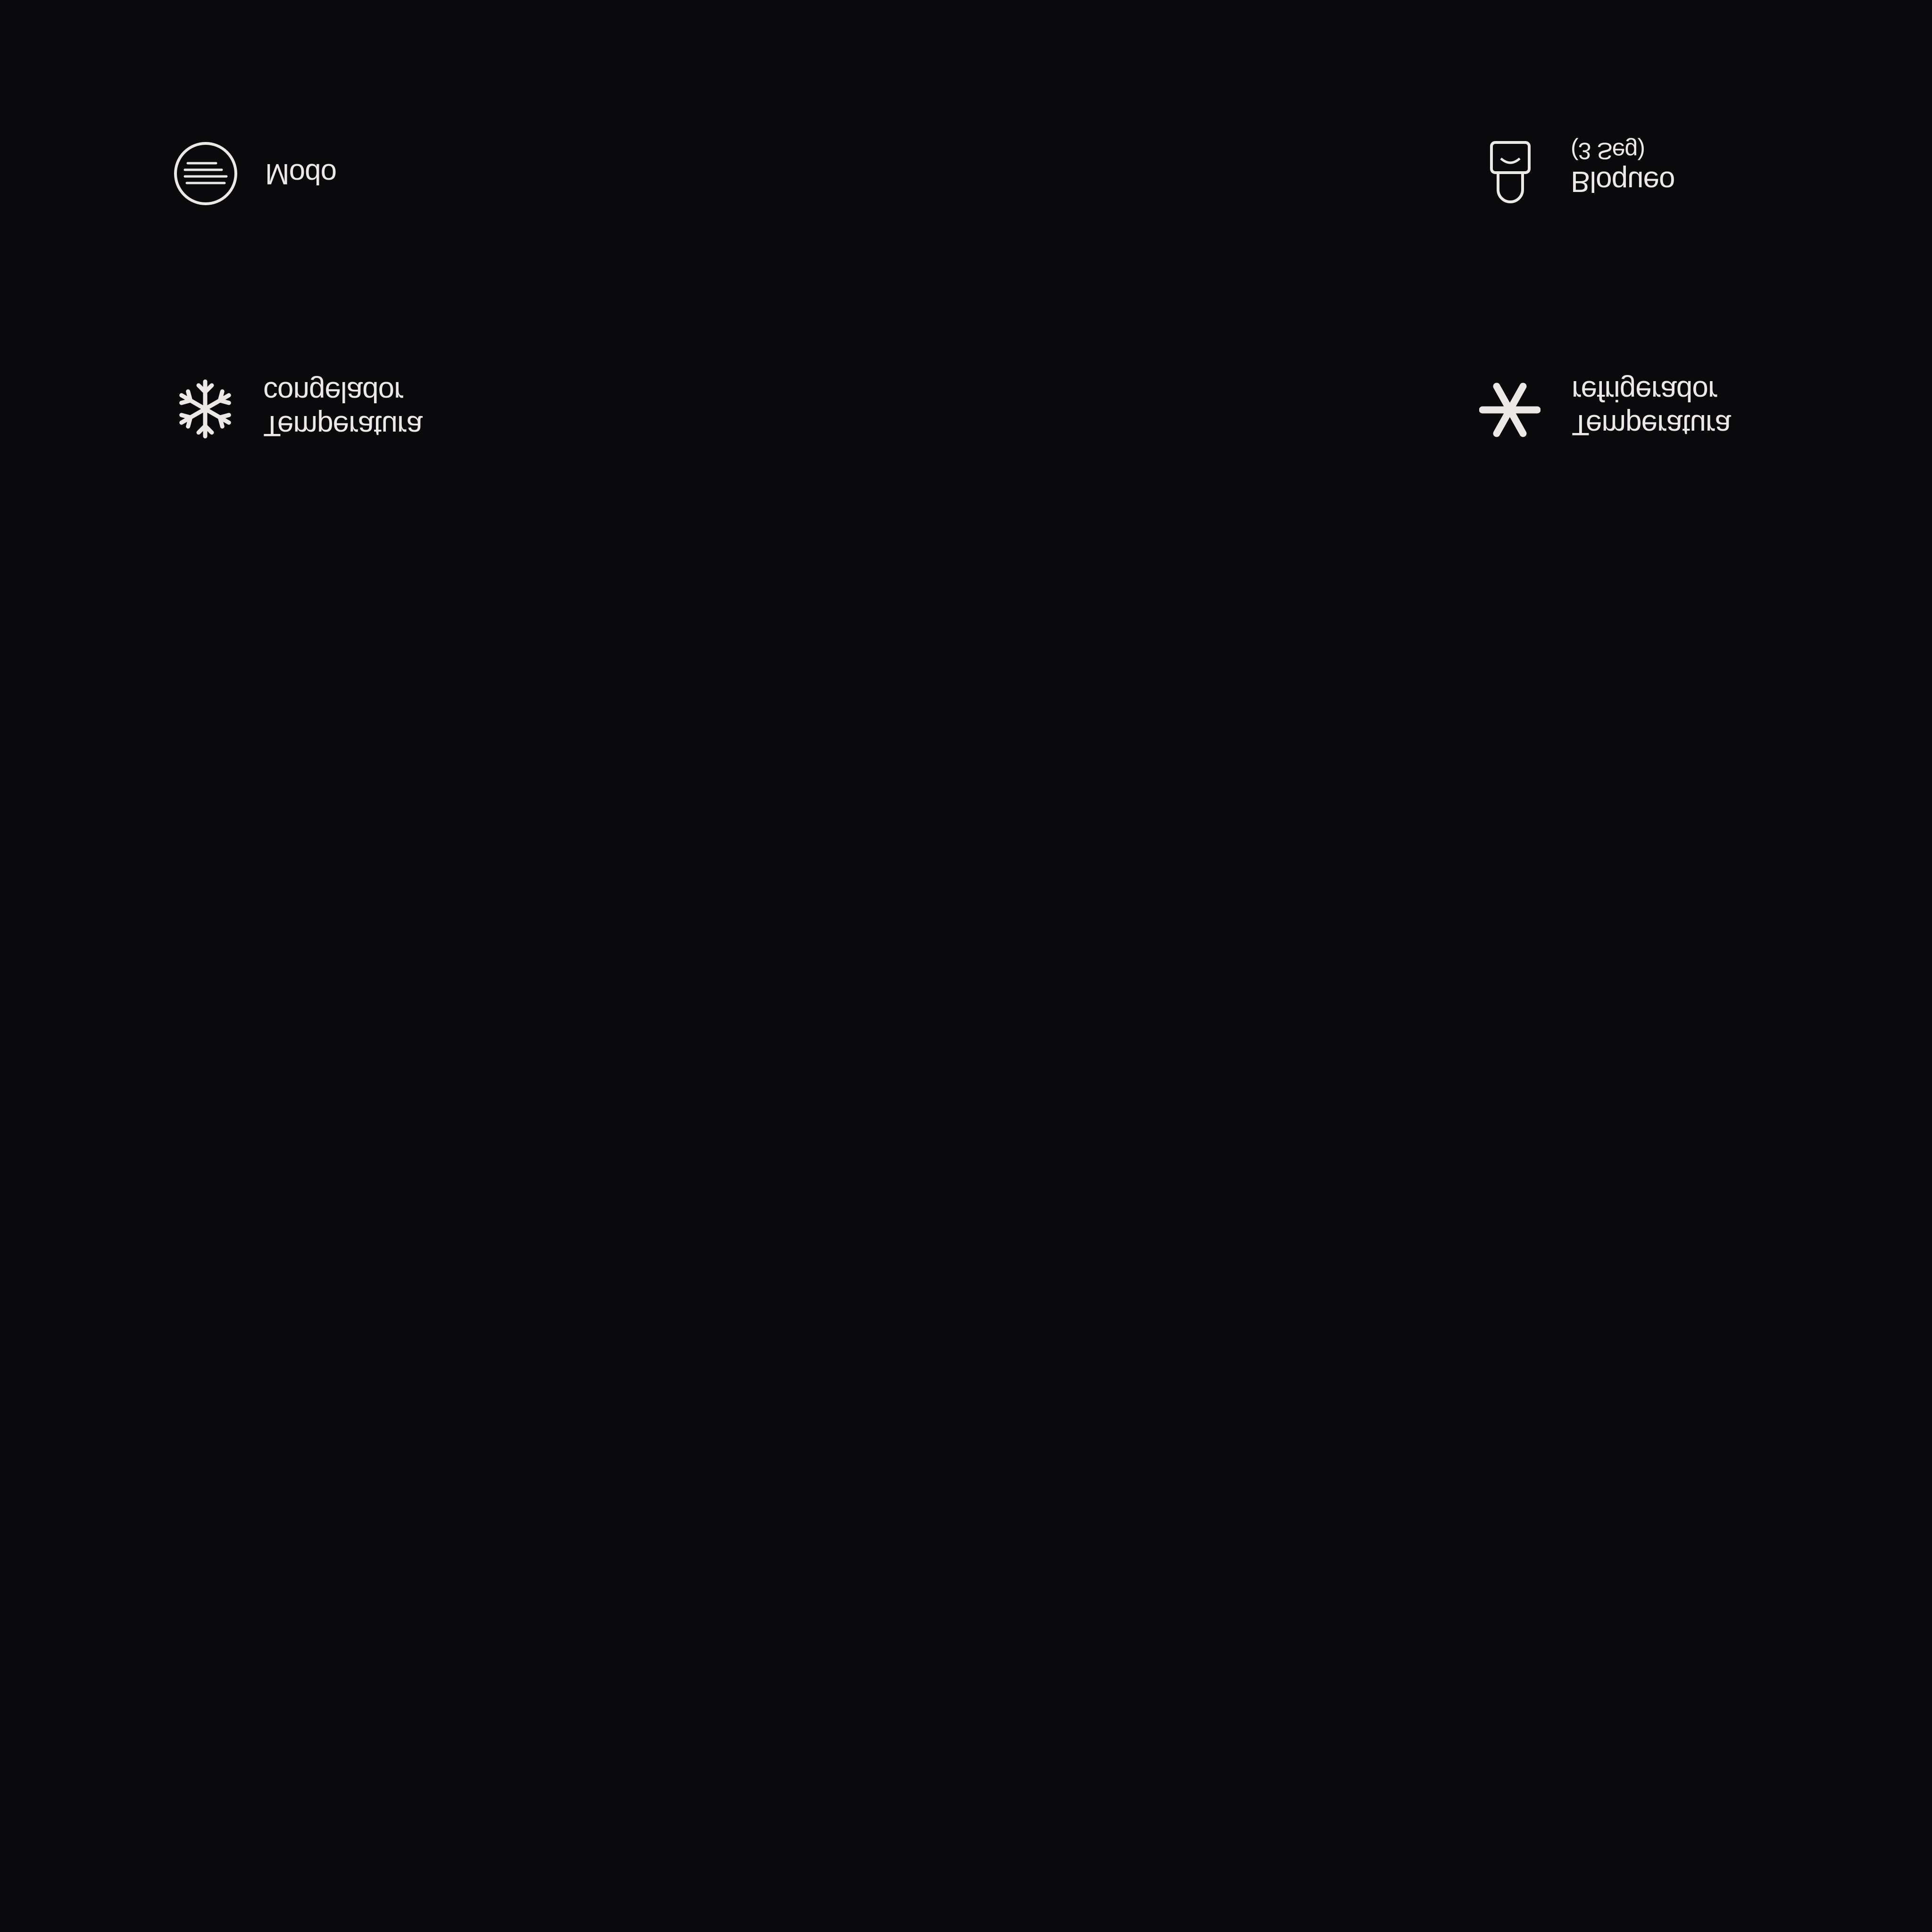 The height and width of the screenshot is (1932, 1932). I want to click on freezer-temperature-label: Temperatura congelador, so click(342, 409).